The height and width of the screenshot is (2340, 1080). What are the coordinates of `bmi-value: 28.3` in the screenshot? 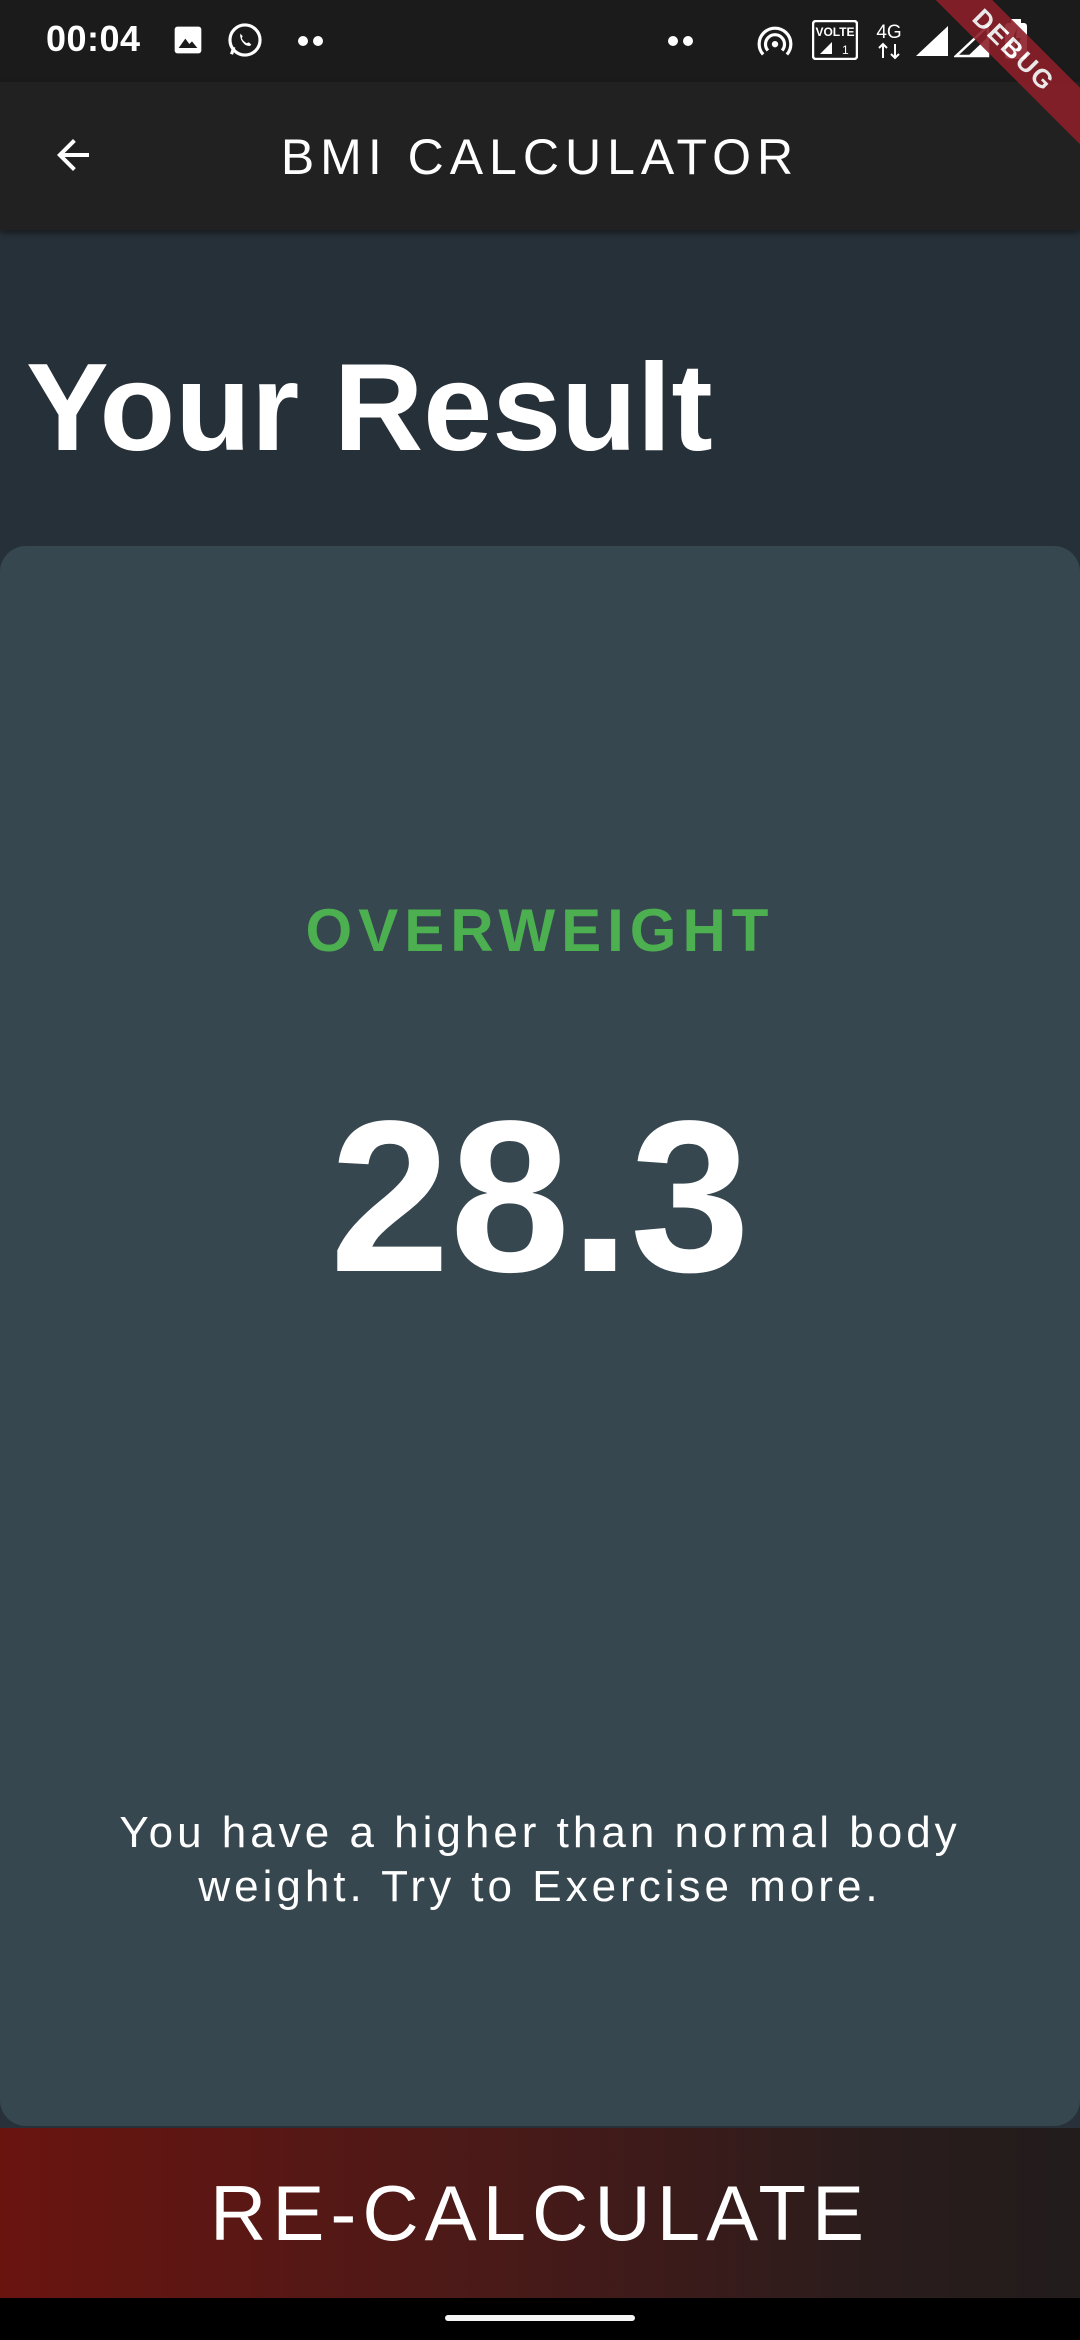 It's located at (540, 1196).